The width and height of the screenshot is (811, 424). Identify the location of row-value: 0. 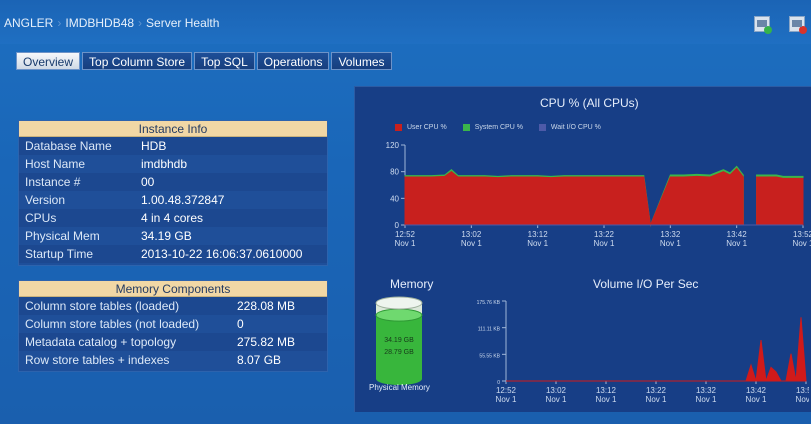
(240, 324).